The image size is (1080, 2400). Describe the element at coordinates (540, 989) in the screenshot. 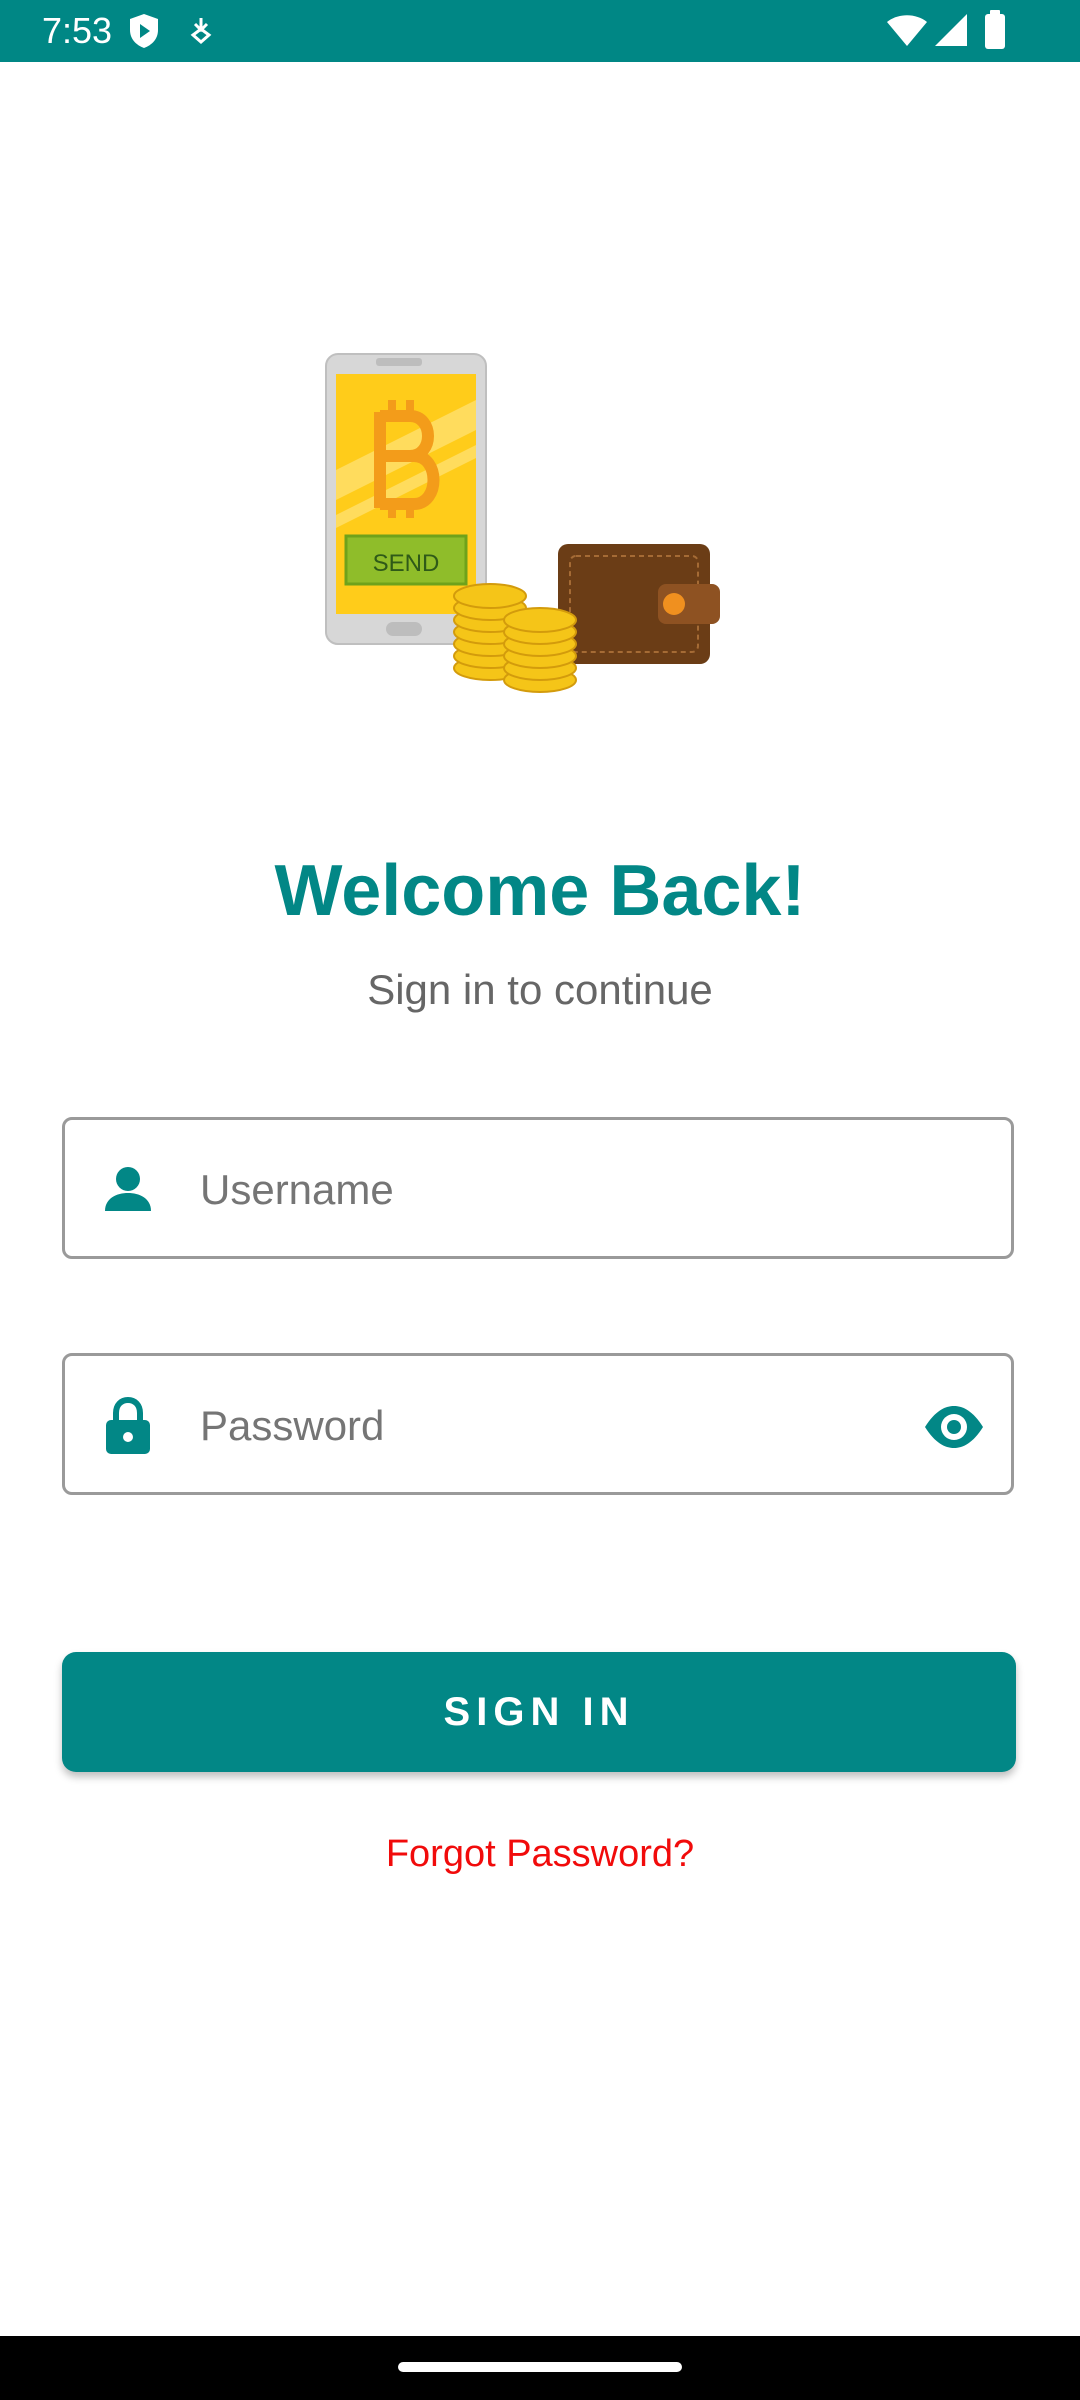

I see `page-subtitle: Sign in to continue` at that location.